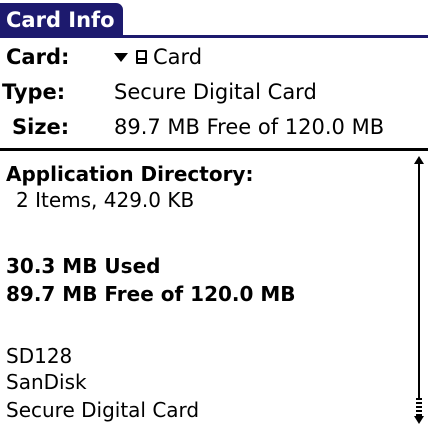 The width and height of the screenshot is (428, 431). I want to click on size-label: Size:, so click(41, 127).